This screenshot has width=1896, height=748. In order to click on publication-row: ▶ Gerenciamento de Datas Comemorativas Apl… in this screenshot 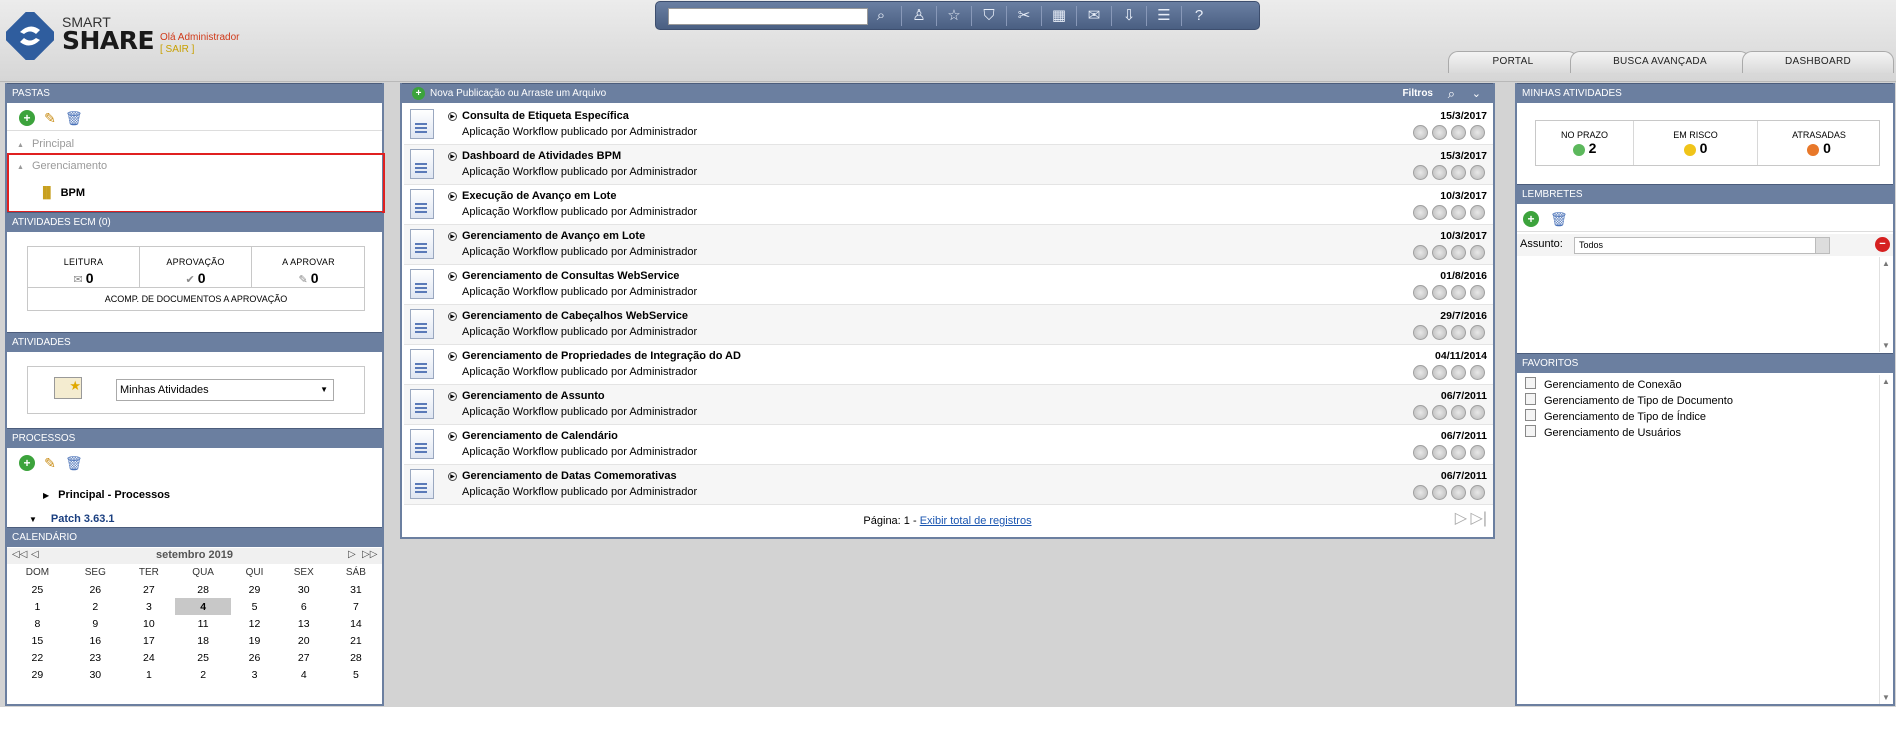, I will do `click(948, 485)`.